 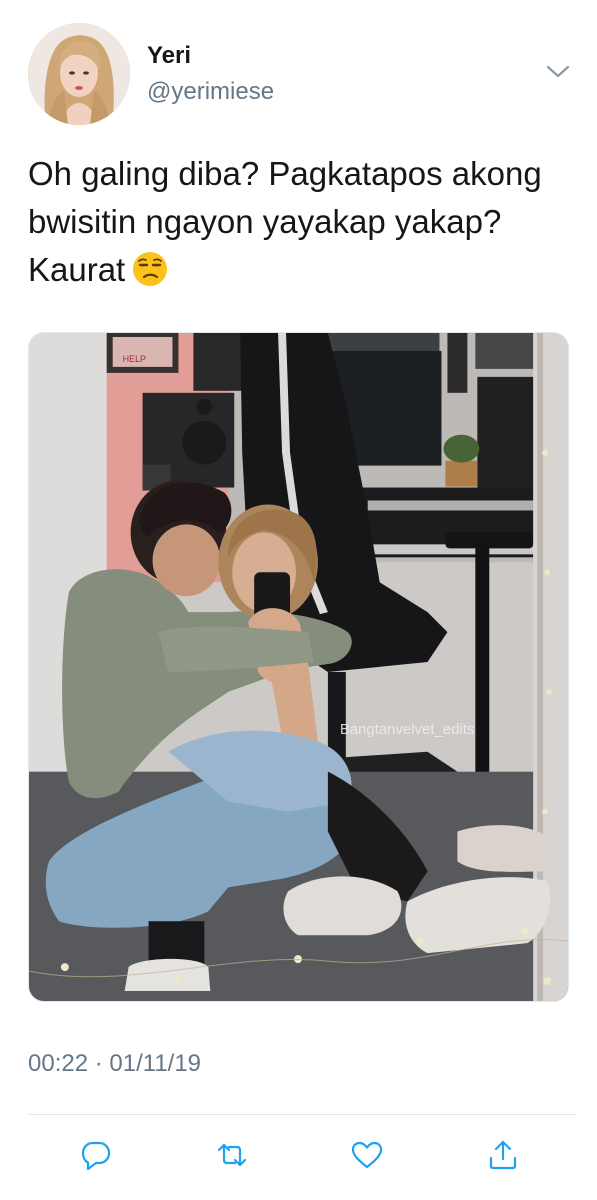 What do you see at coordinates (79, 74) in the screenshot?
I see `author-avatar` at bounding box center [79, 74].